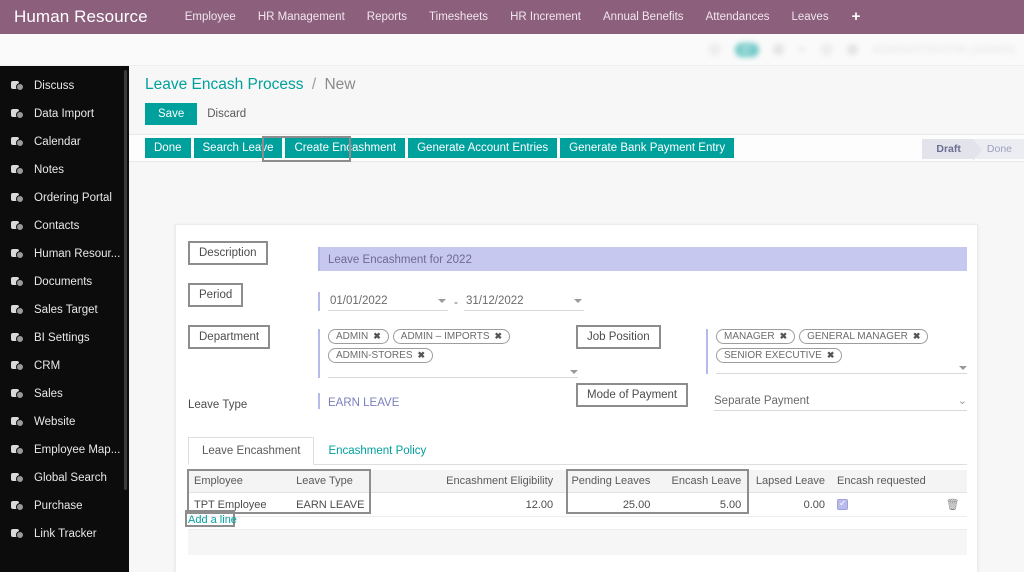 This screenshot has height=572, width=1024. Describe the element at coordinates (483, 148) in the screenshot. I see `generate-account-entries-button: Generate Account Entries` at that location.